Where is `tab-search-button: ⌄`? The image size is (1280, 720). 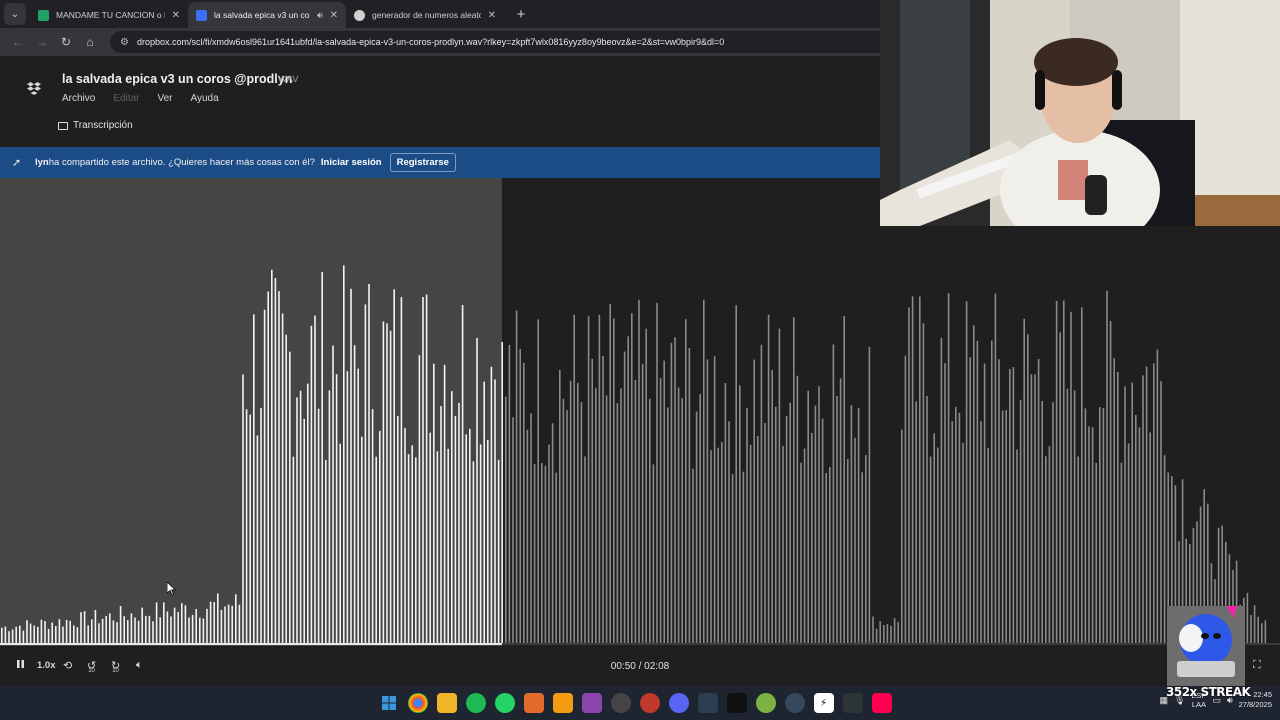
tab-search-button: ⌄ is located at coordinates (15, 14).